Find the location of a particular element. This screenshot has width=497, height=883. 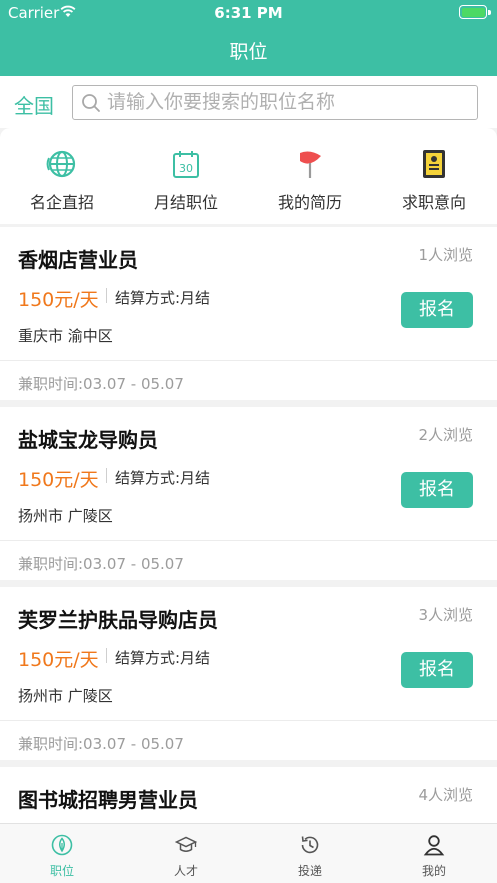

category-monthly-jobs: 30 月结职位 is located at coordinates (186, 176).